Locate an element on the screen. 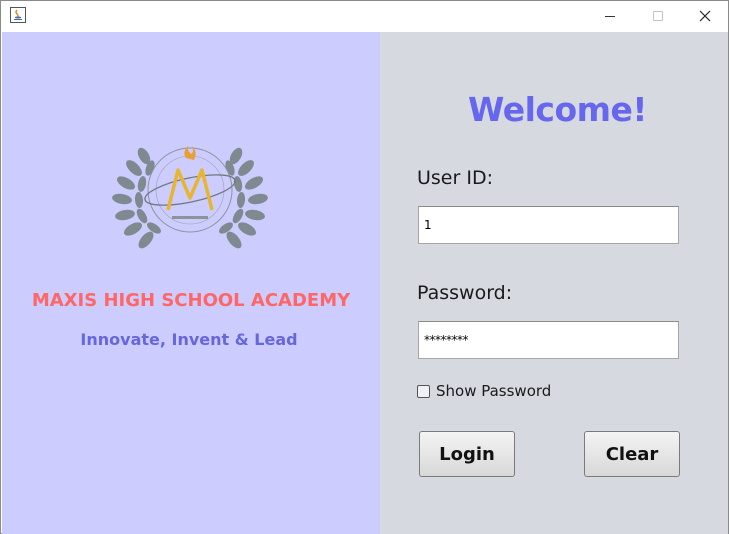  close-icon is located at coordinates (705, 16).